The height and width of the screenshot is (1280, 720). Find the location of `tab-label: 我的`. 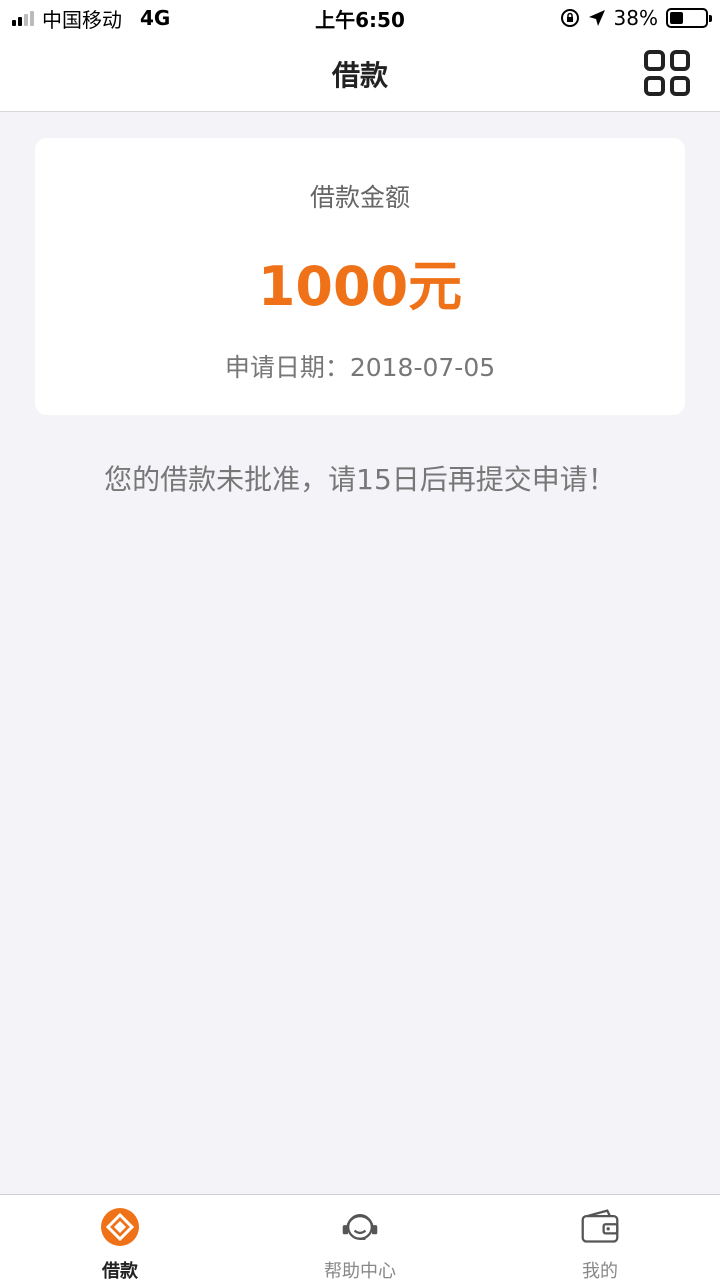

tab-label: 我的 is located at coordinates (600, 1270).